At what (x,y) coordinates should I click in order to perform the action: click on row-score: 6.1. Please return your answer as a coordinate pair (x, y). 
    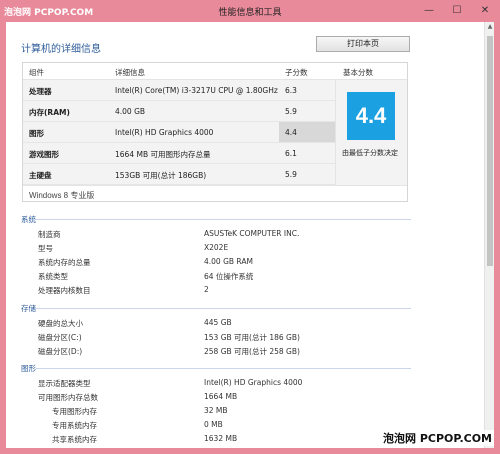
    Looking at the image, I should click on (291, 153).